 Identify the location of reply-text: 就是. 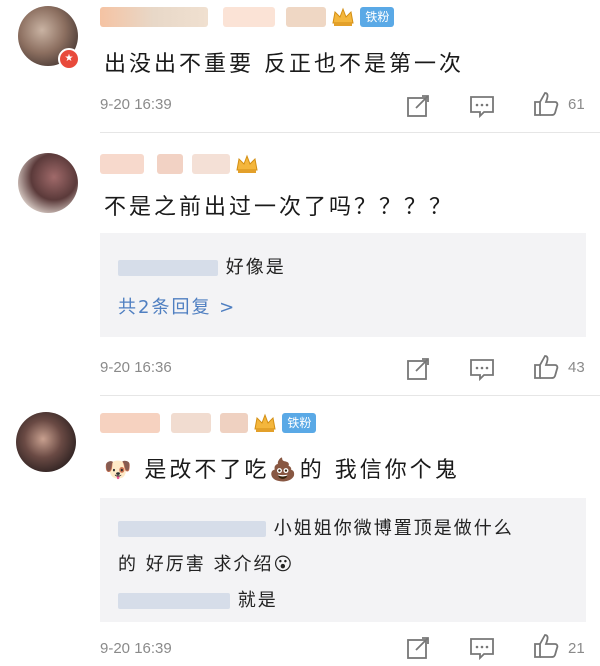
(257, 600).